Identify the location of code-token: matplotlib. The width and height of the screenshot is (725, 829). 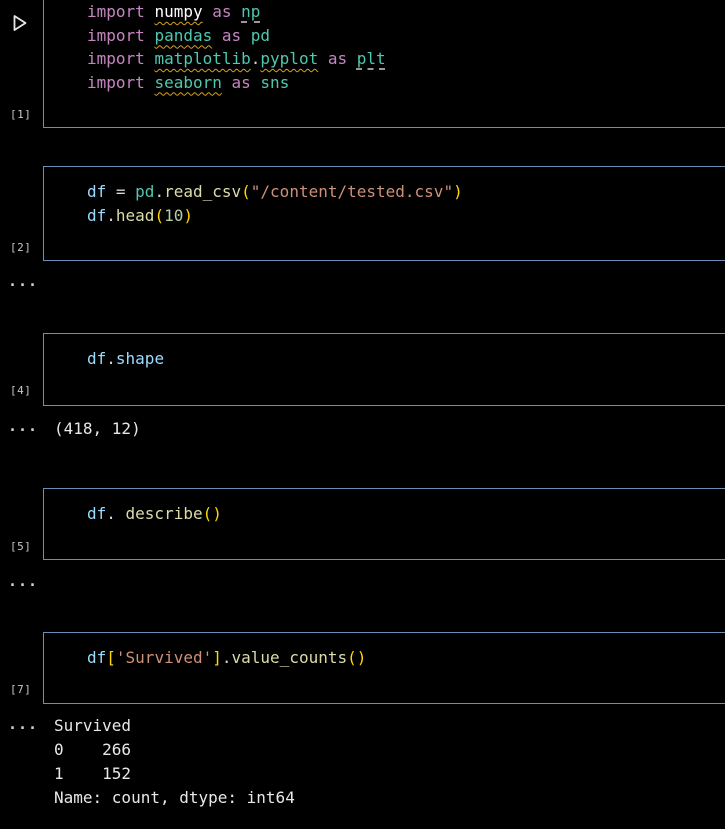
(202, 58).